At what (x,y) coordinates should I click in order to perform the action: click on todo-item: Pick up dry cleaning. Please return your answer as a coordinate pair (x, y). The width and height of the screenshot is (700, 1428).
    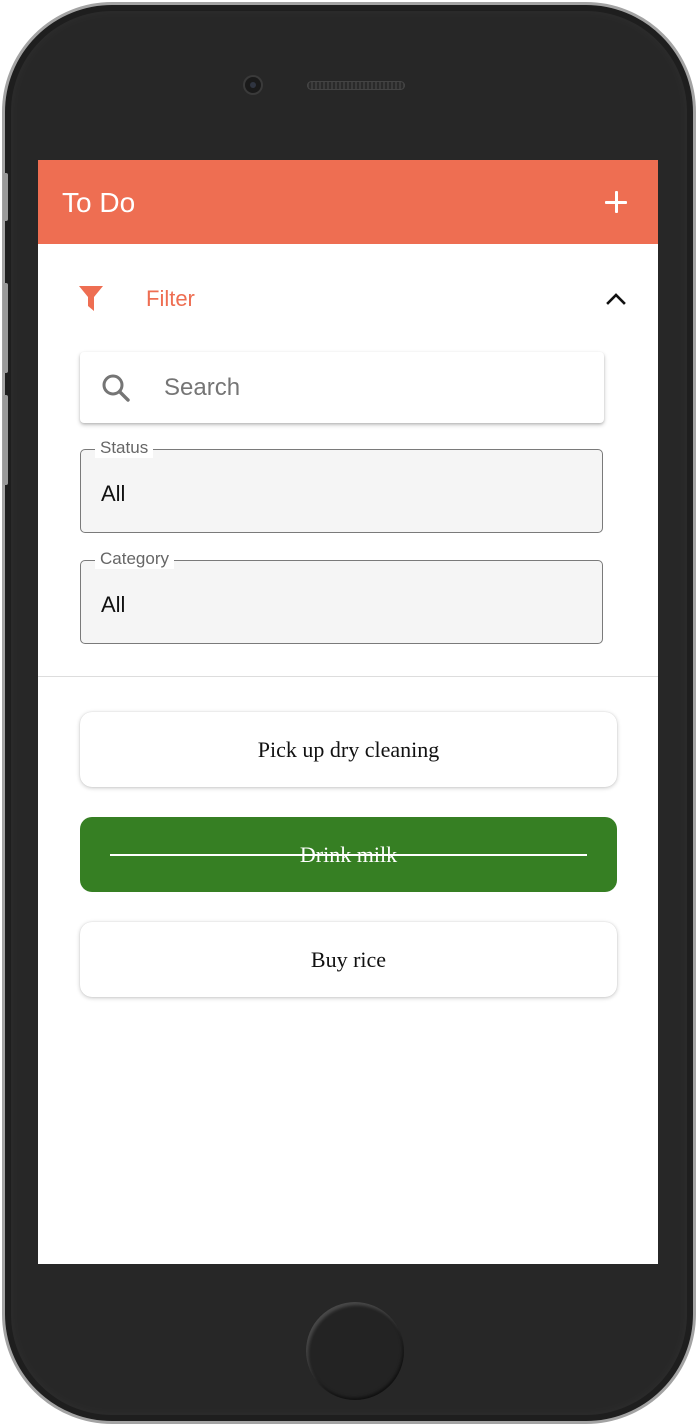
    Looking at the image, I should click on (348, 749).